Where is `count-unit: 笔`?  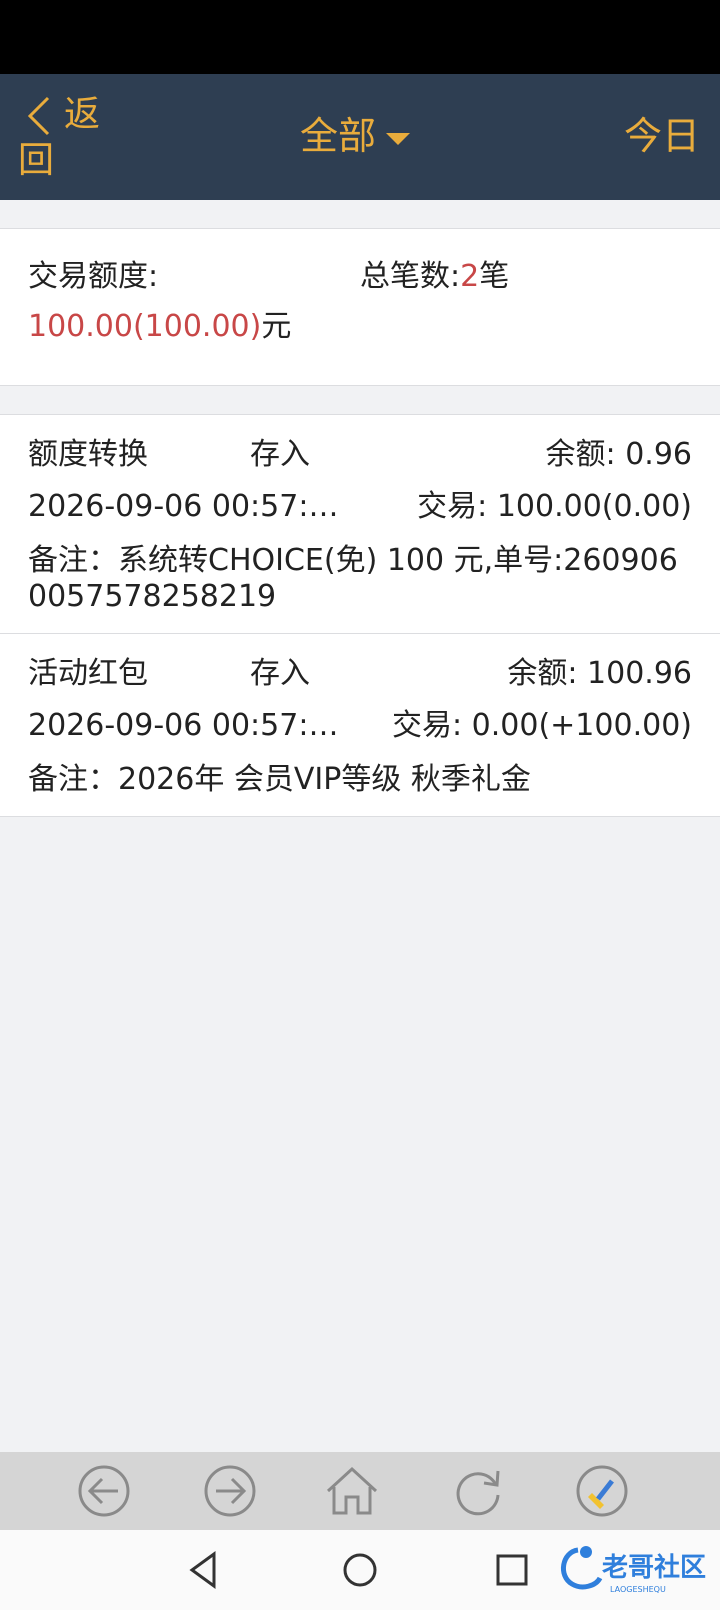
count-unit: 笔 is located at coordinates (494, 276).